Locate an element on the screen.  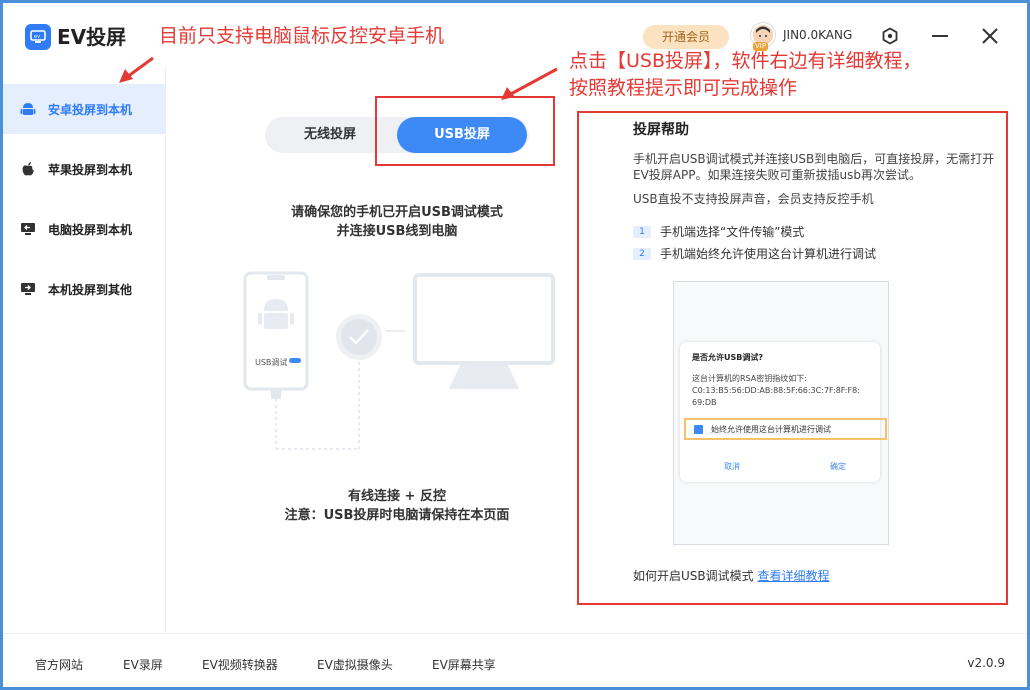
instruction-line1: 请确保您的手机已开启USB调试模式 is located at coordinates (397, 212).